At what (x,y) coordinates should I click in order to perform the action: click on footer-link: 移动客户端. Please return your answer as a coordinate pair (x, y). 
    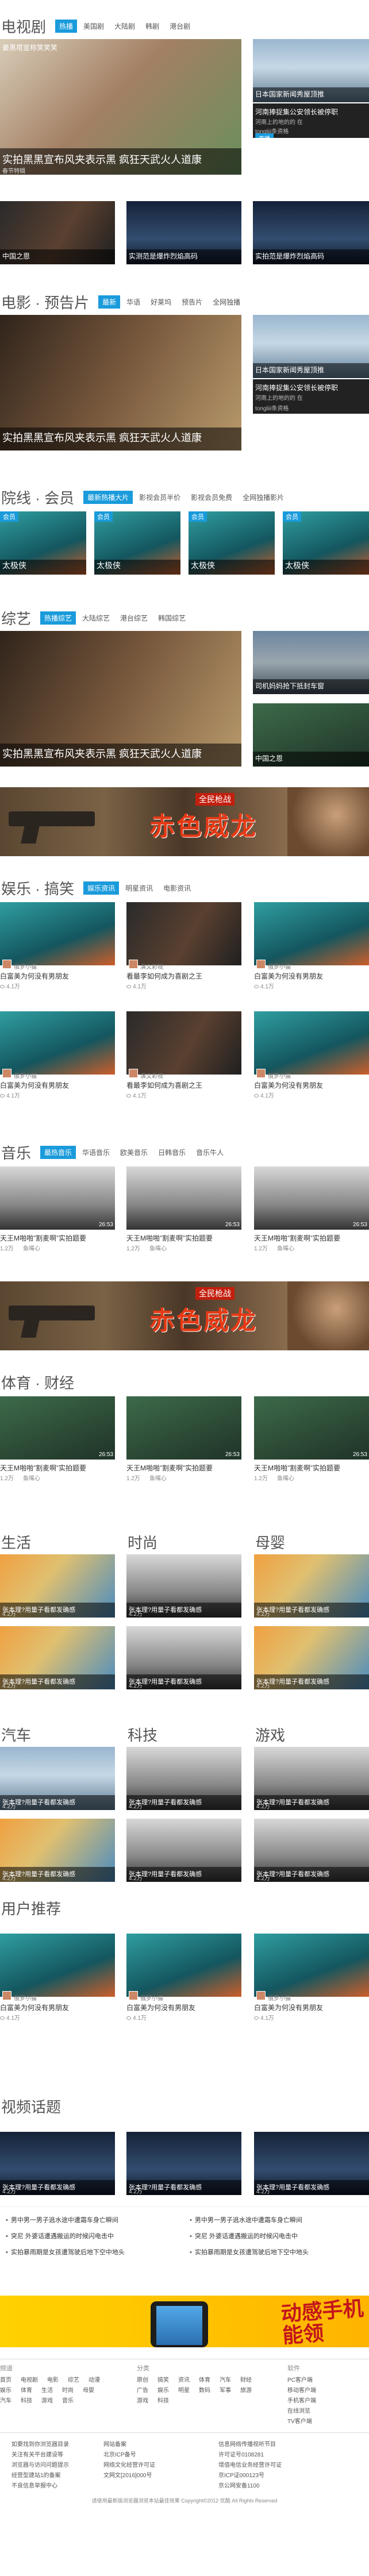
    Looking at the image, I should click on (301, 2389).